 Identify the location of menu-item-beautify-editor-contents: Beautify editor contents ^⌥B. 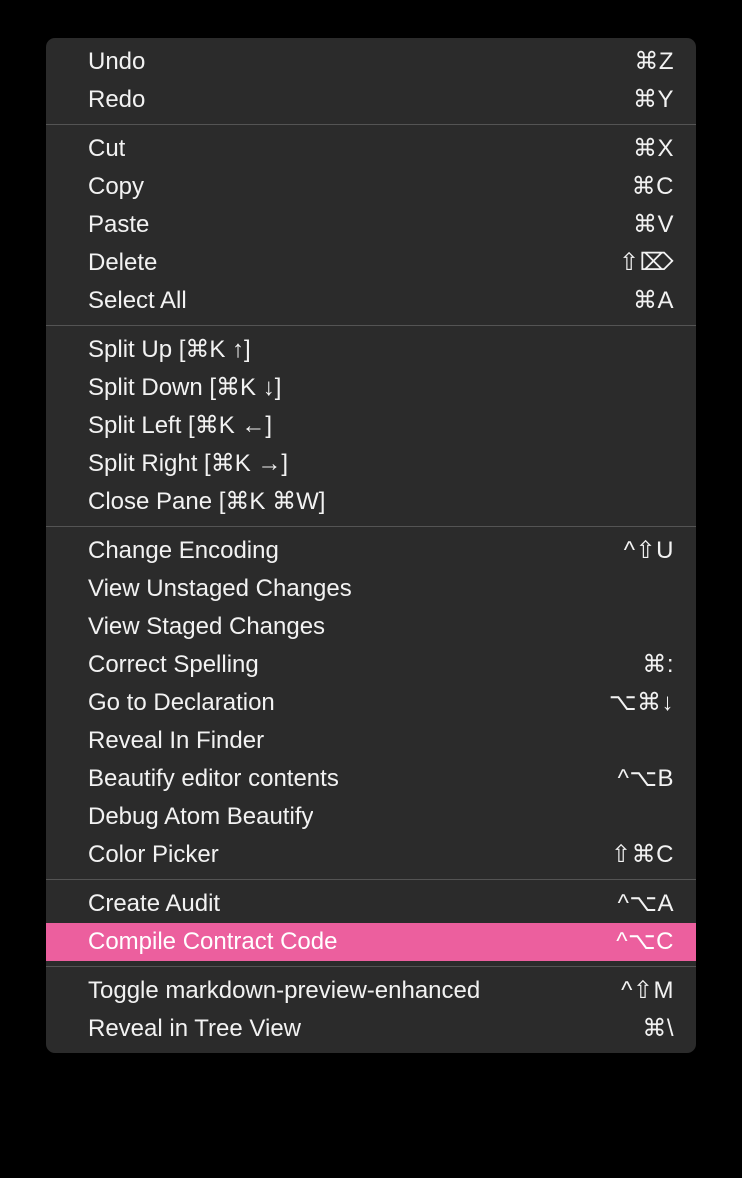
(371, 779).